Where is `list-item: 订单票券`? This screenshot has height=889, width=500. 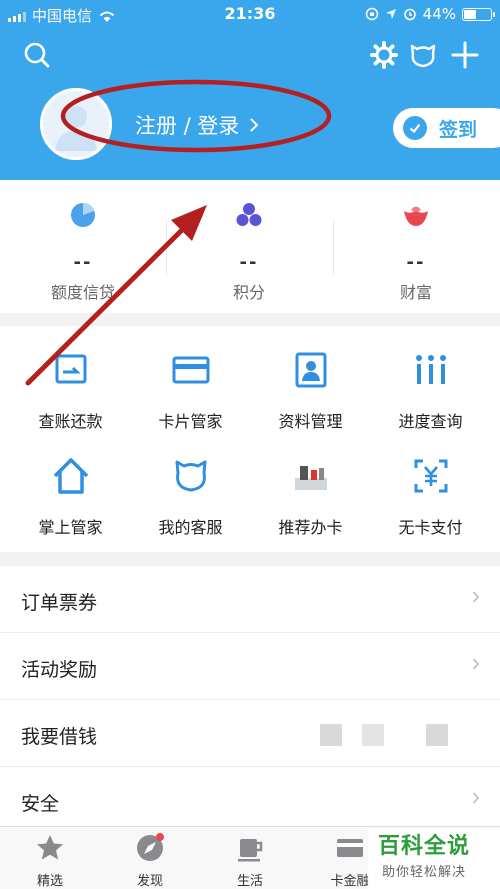
list-item: 订单票券 is located at coordinates (250, 599).